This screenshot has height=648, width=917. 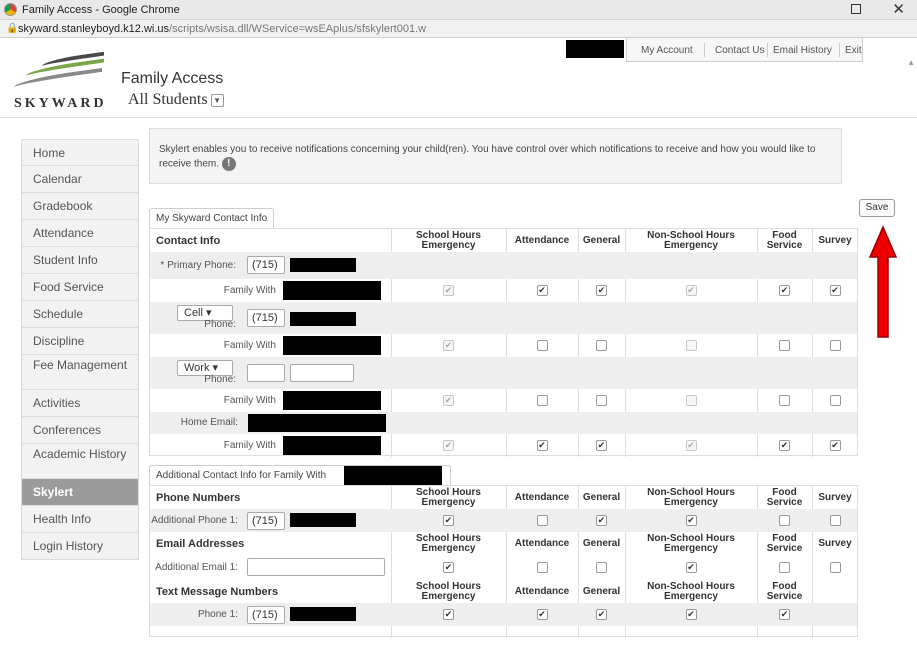 I want to click on sidebar-item-student-info: Student Info, so click(x=80, y=260).